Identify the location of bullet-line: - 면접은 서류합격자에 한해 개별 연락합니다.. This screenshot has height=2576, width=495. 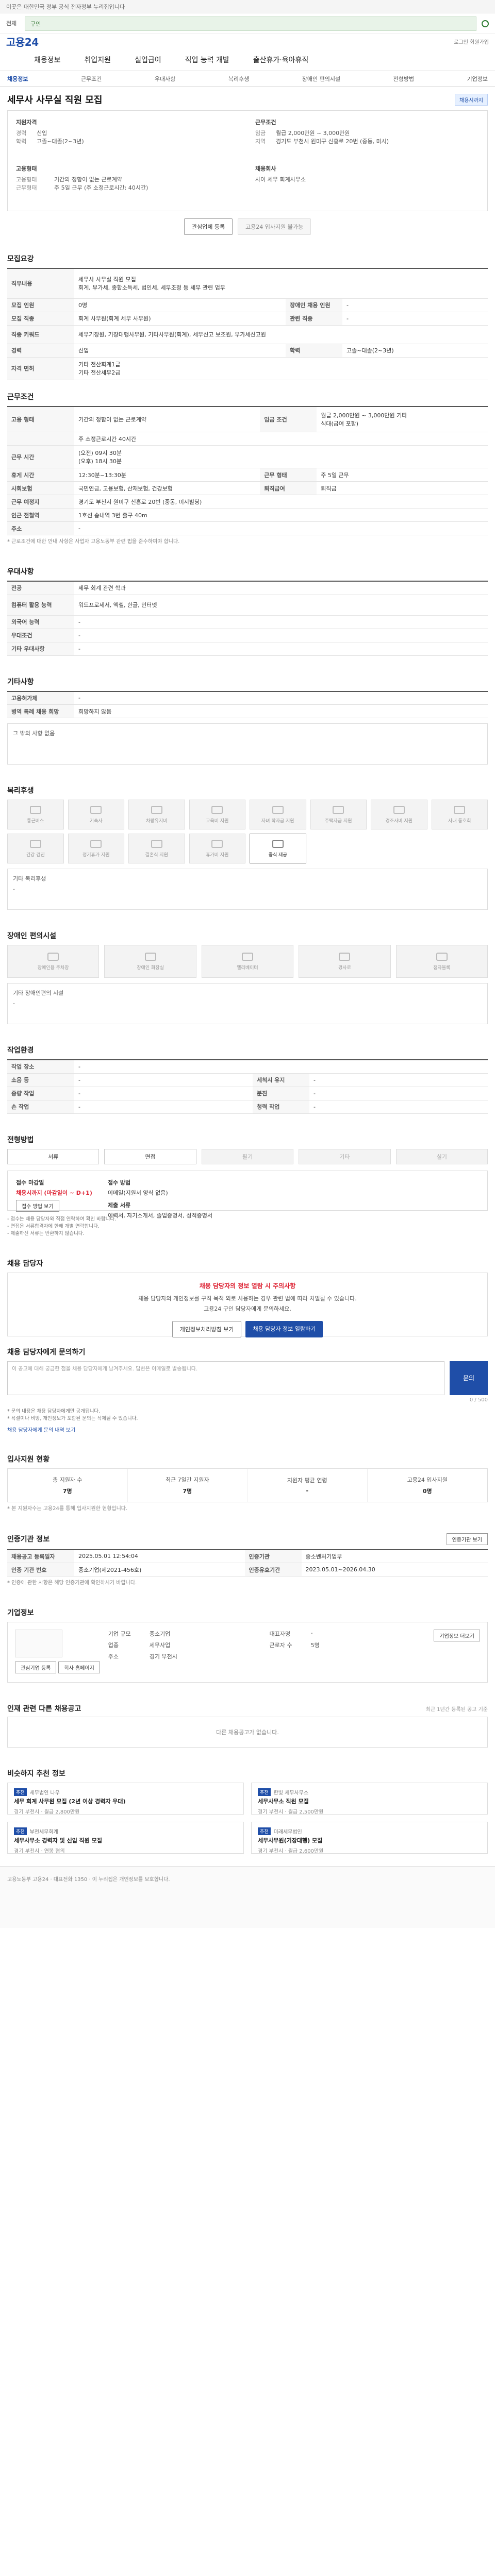
(54, 1226).